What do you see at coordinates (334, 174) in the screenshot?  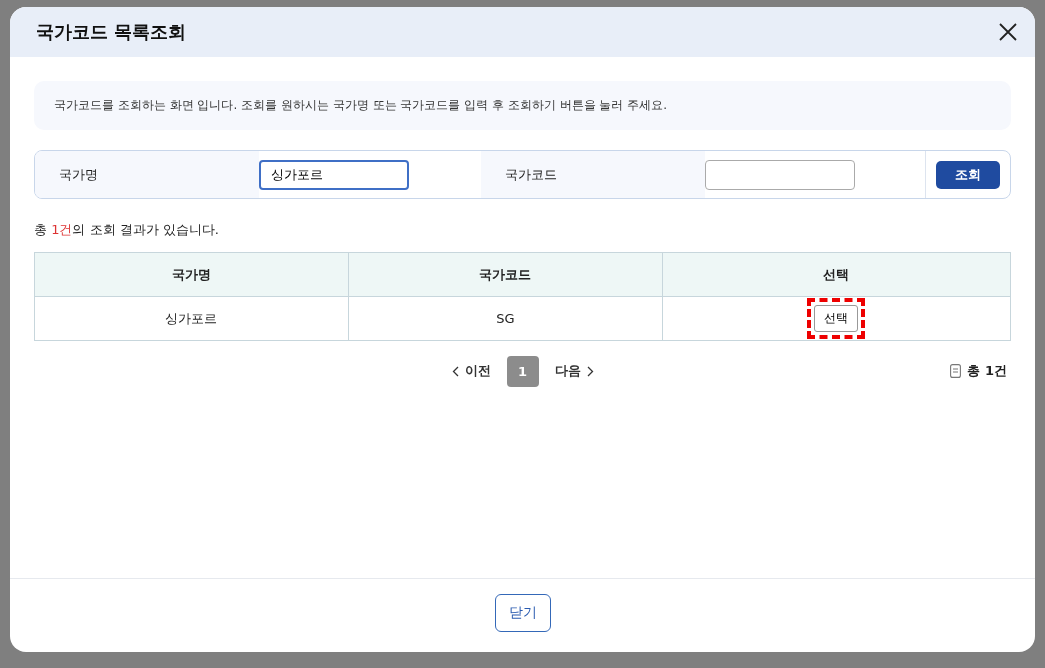 I see `input-field: 싱가포르` at bounding box center [334, 174].